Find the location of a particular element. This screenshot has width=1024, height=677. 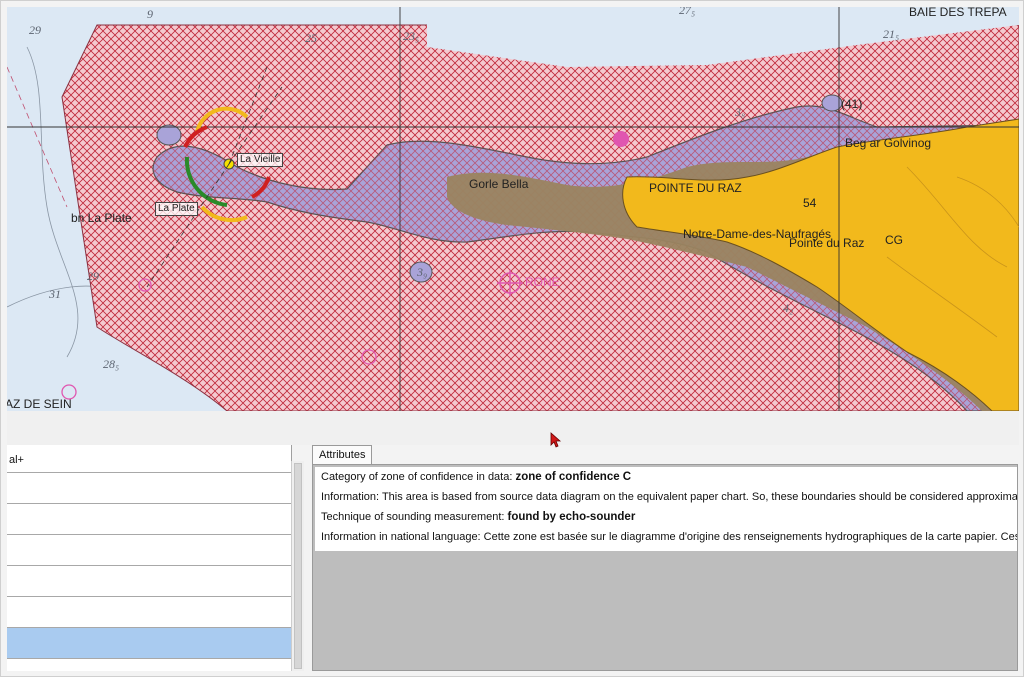

label-la-plate: bn La Plate is located at coordinates (101, 218).